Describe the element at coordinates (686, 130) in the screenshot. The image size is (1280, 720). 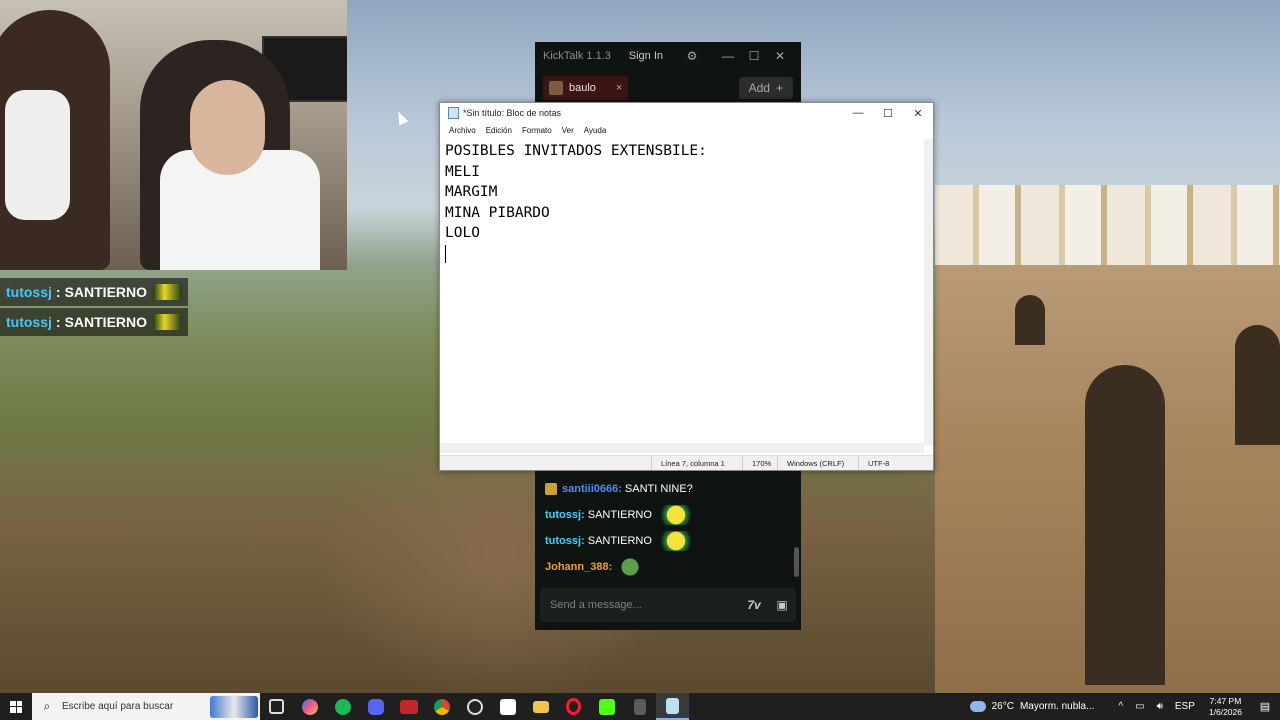
I see `menu-bar: Archivo Edición Formato Ver Ayuda` at that location.